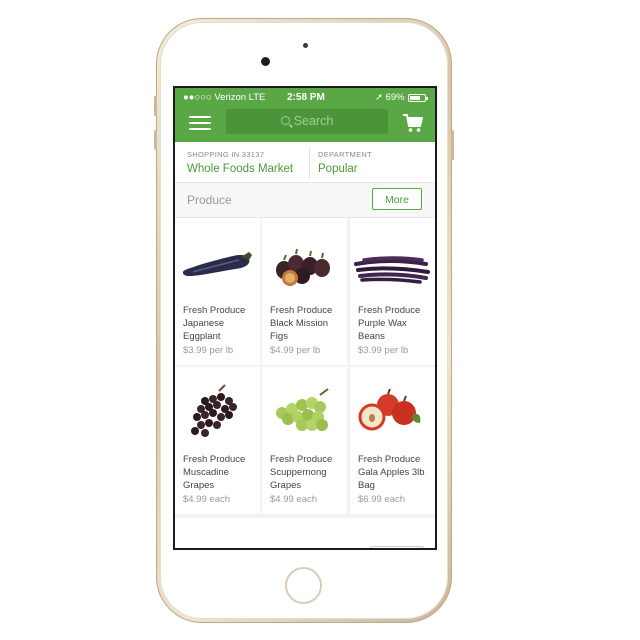 Image resolution: width=640 pixels, height=640 pixels. I want to click on figs-image, so click(303, 267).